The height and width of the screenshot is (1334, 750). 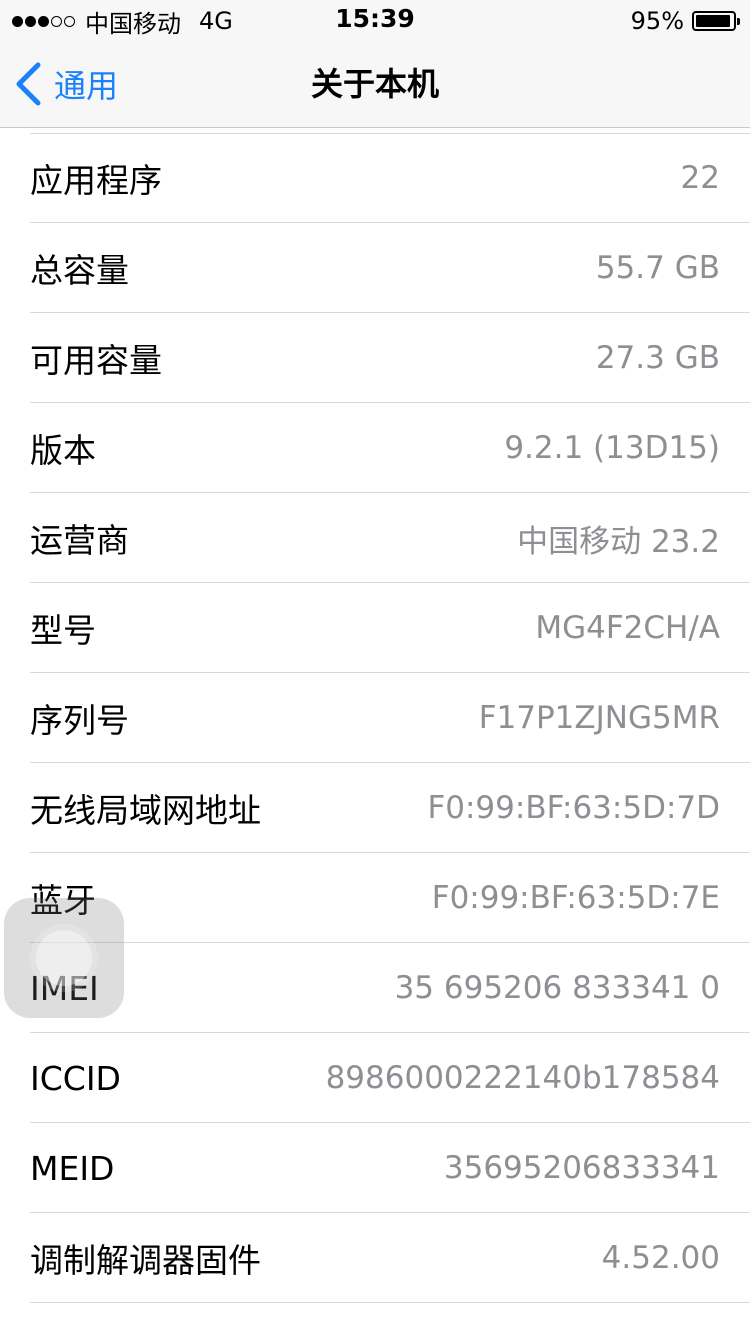 I want to click on info-row-available: 可用容量 27.3 GB, so click(x=375, y=358).